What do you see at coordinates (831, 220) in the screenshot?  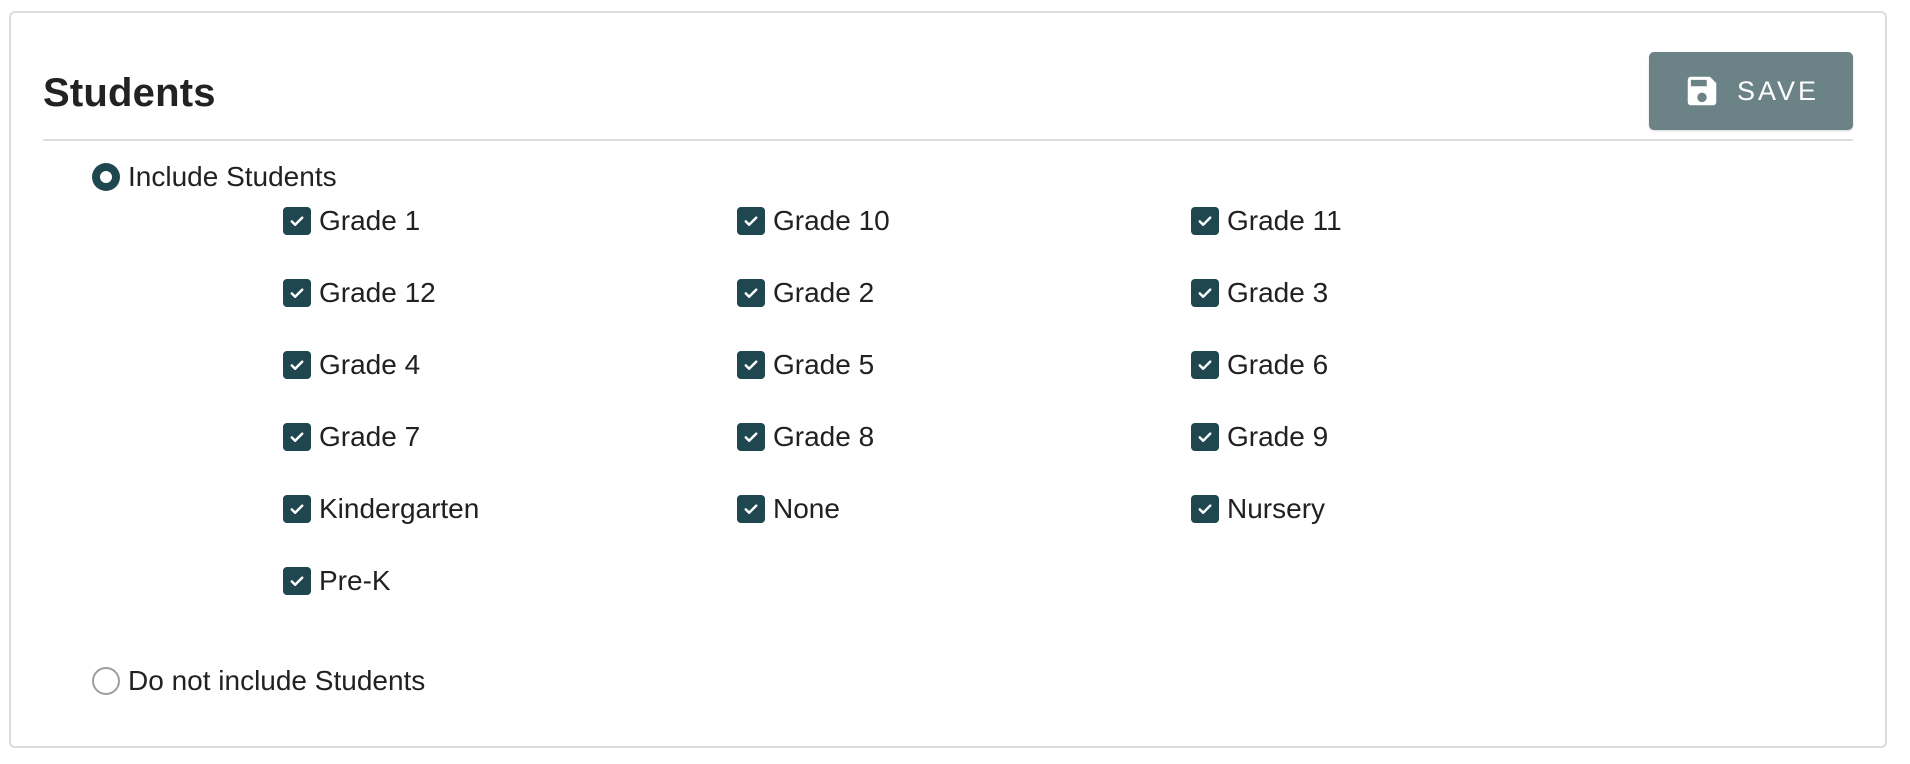 I see `grade-checkbox-label: Grade 10` at bounding box center [831, 220].